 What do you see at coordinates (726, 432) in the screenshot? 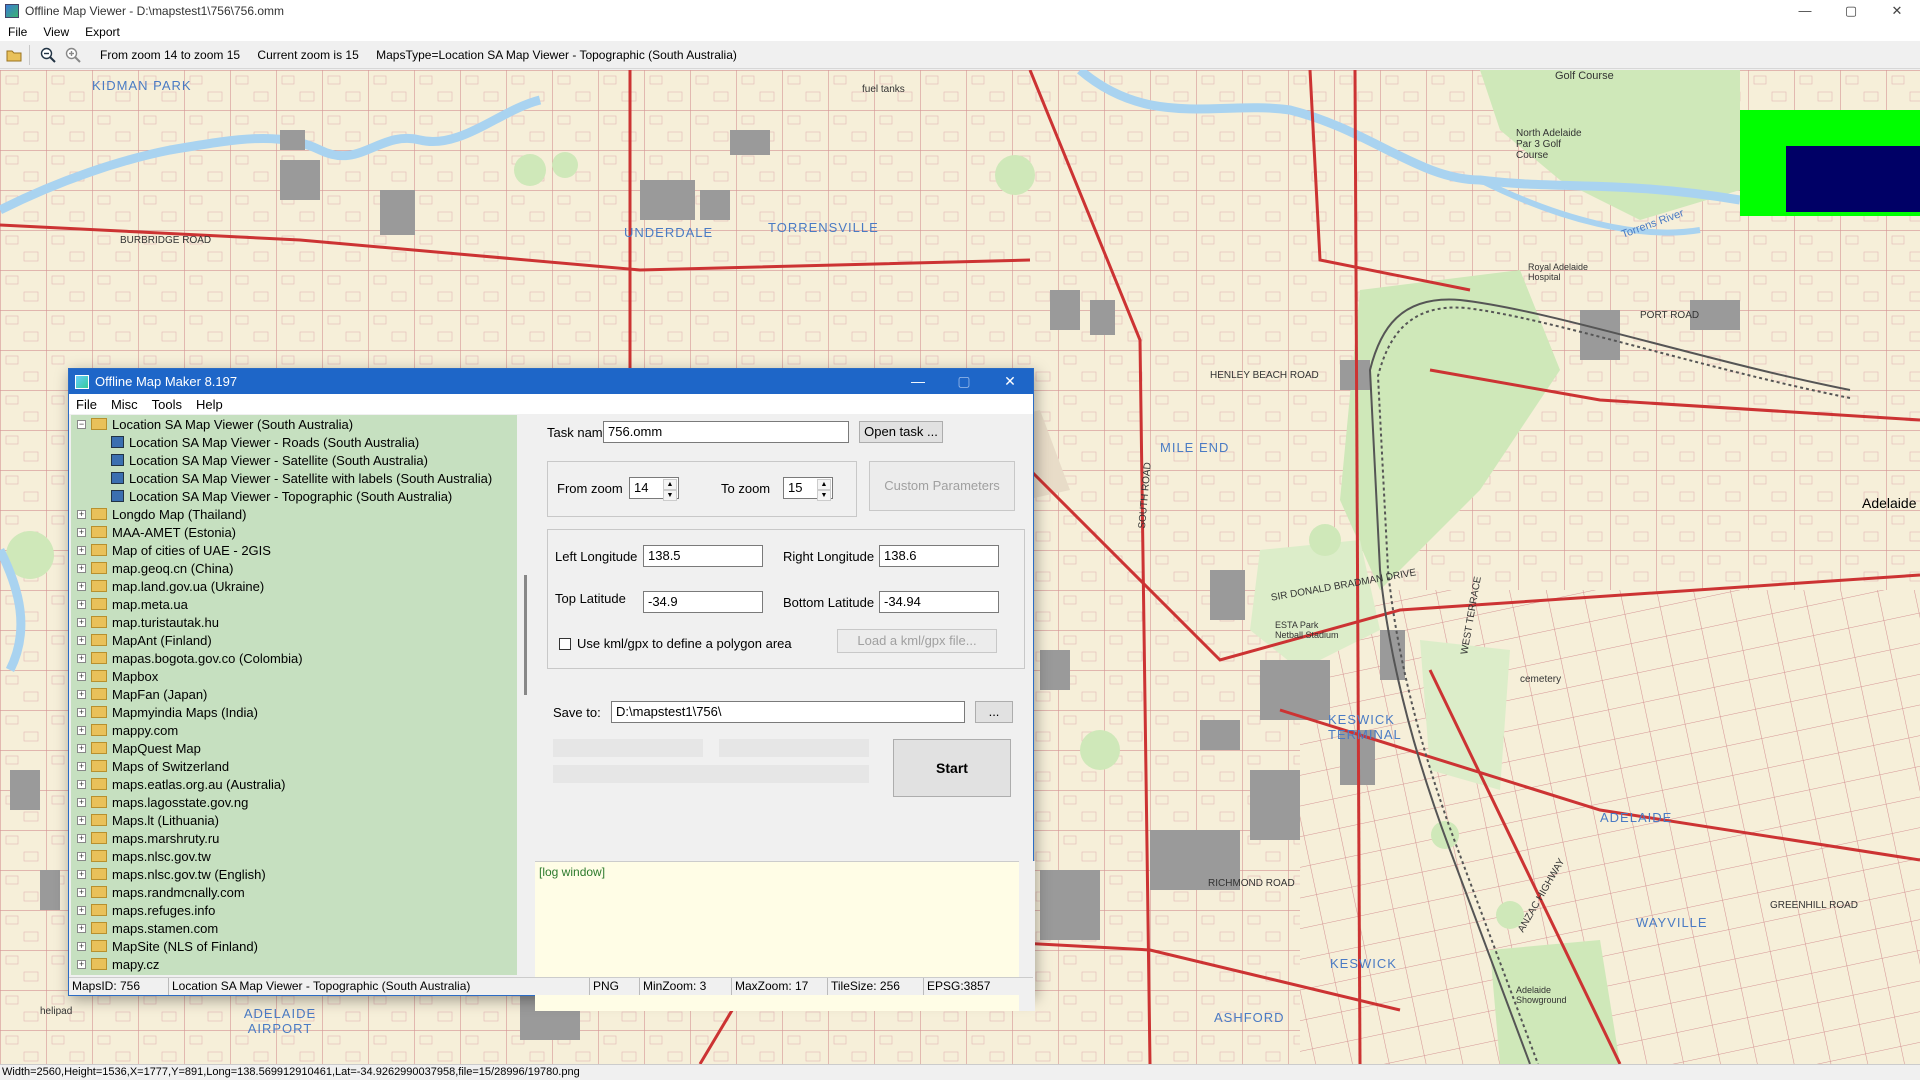
I see `task-name-input: 756.omm` at bounding box center [726, 432].